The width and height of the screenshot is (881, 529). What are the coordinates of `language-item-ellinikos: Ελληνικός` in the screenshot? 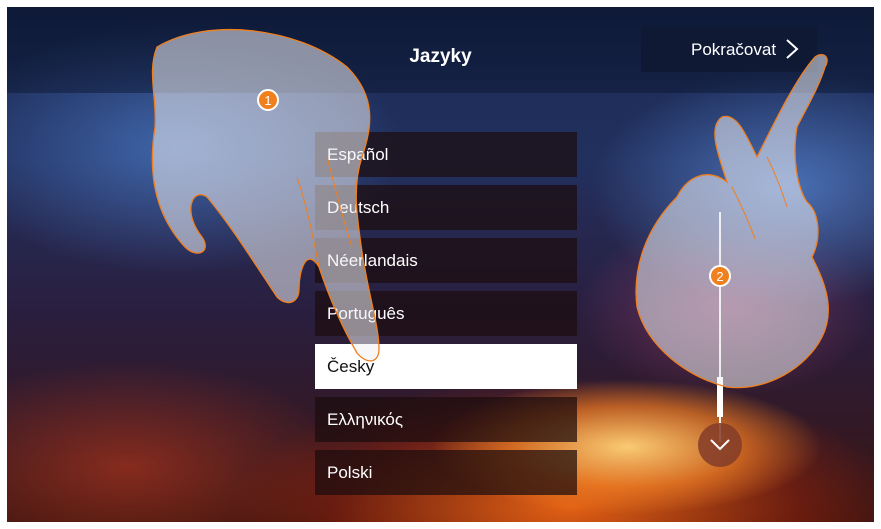 It's located at (446, 419).